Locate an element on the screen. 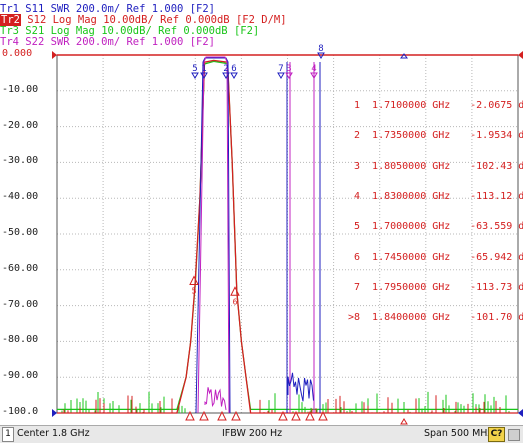  side-marker-6-icon is located at coordinates (235, 291).